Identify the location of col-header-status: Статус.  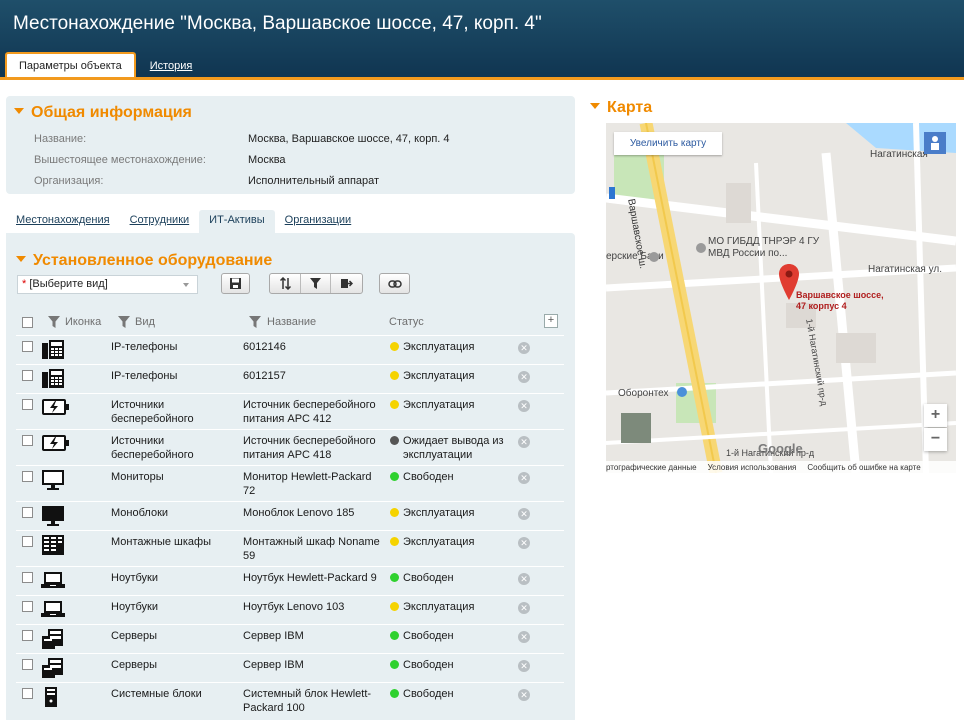
(406, 322).